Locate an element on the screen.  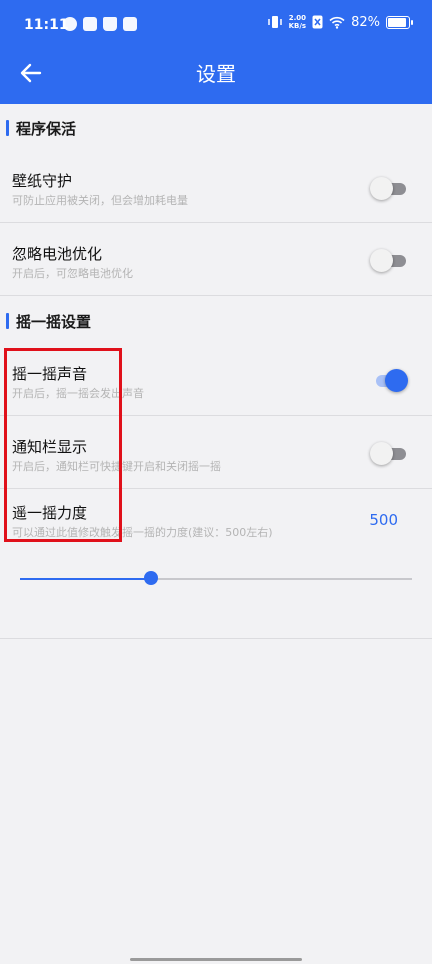
setting-title: 忽略电池优化 is located at coordinates (57, 254).